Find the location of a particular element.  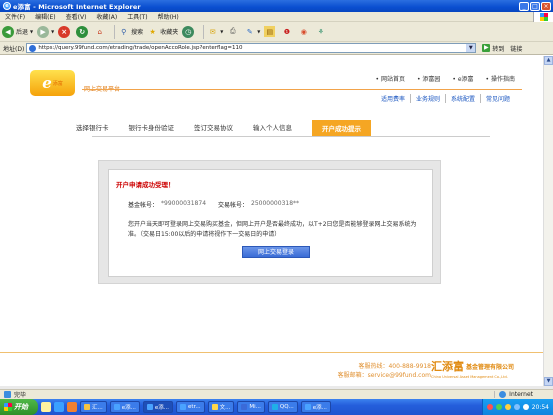

site-logo: e 添富 is located at coordinates (52, 83).